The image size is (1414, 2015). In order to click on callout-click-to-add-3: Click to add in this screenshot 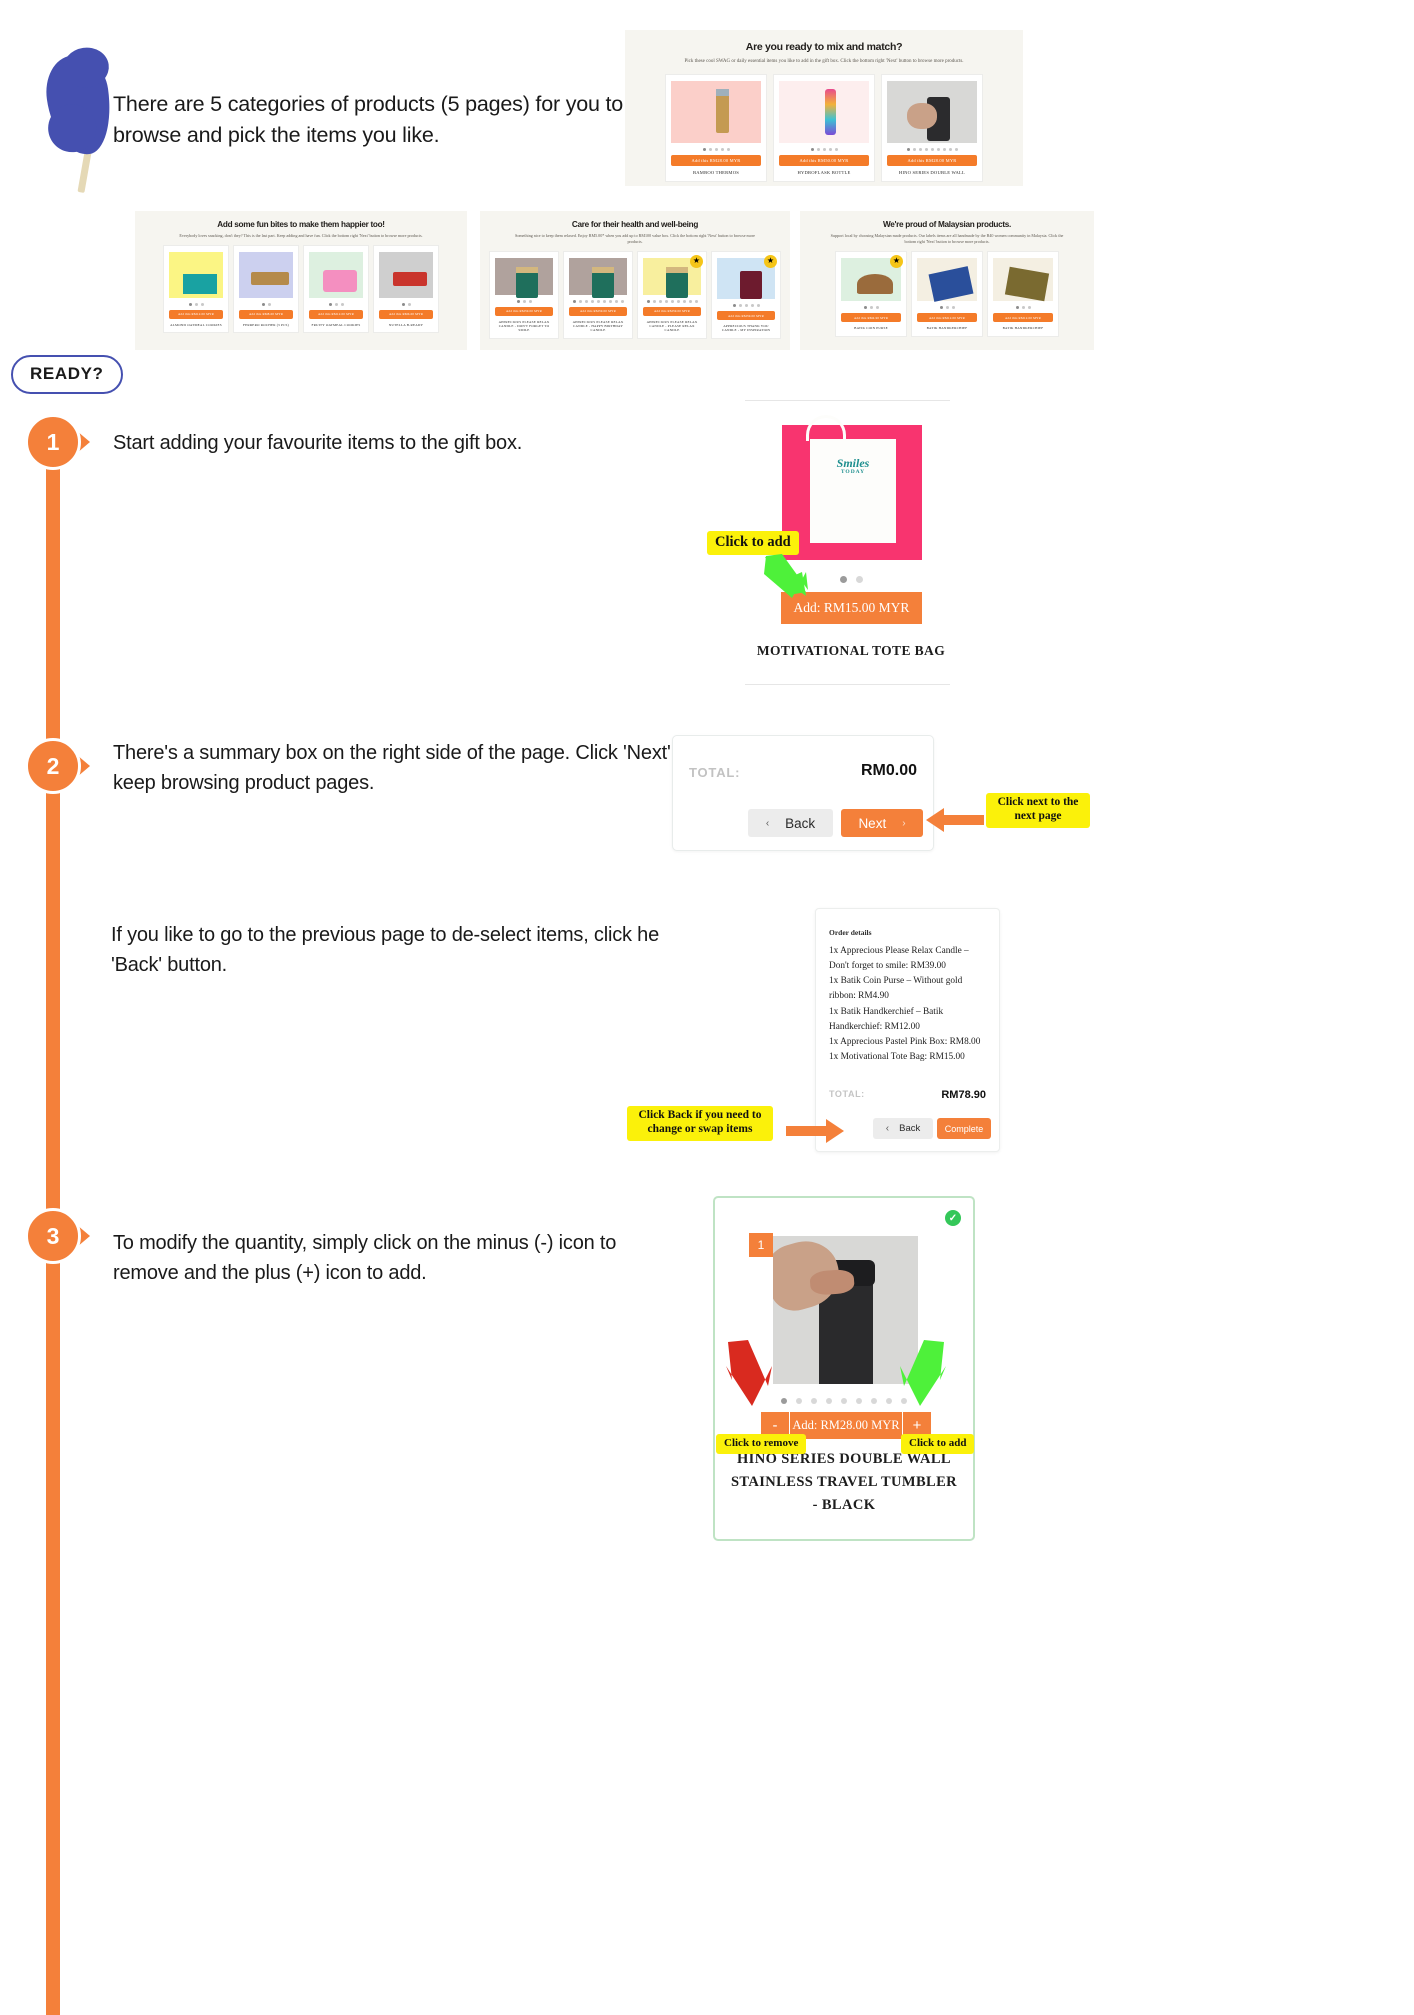, I will do `click(938, 1444)`.